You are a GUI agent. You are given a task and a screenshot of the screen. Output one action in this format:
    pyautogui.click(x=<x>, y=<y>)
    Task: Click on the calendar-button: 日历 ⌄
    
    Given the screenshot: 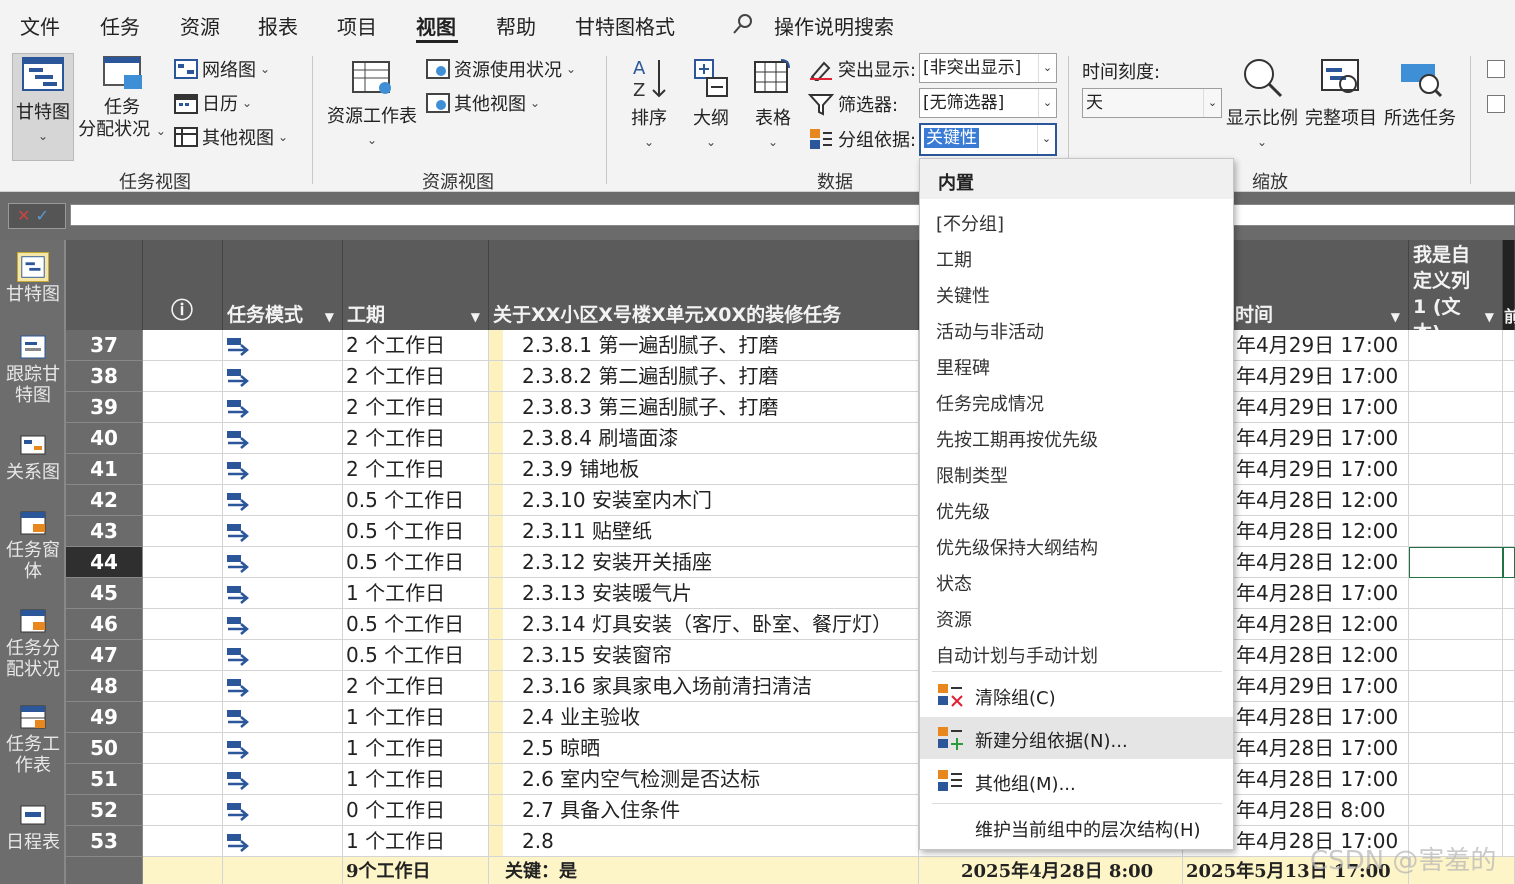 What is the action you would take?
    pyautogui.click(x=213, y=103)
    